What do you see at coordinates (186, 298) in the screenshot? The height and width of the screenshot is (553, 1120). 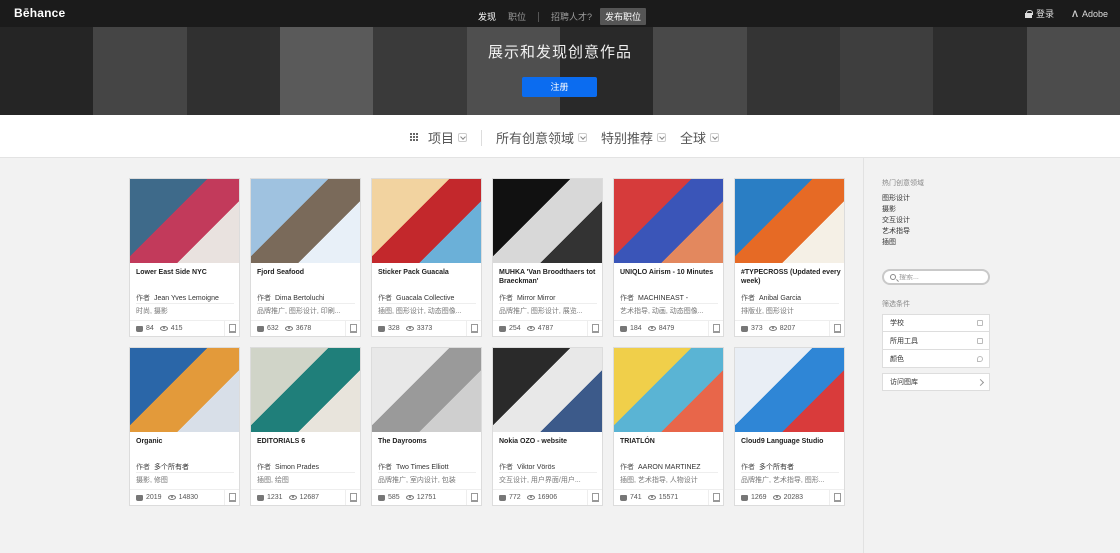 I see `owner-name: Jean Yves Lemoigne` at bounding box center [186, 298].